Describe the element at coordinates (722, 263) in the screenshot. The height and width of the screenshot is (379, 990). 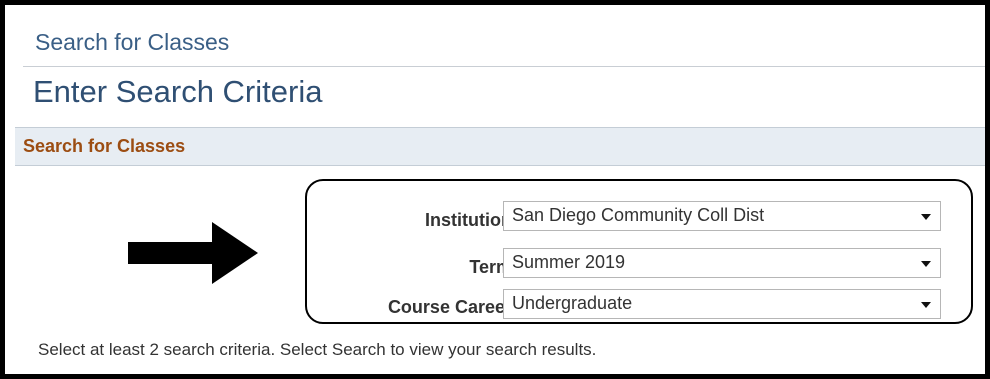
I see `term-select: Summer 2019` at that location.